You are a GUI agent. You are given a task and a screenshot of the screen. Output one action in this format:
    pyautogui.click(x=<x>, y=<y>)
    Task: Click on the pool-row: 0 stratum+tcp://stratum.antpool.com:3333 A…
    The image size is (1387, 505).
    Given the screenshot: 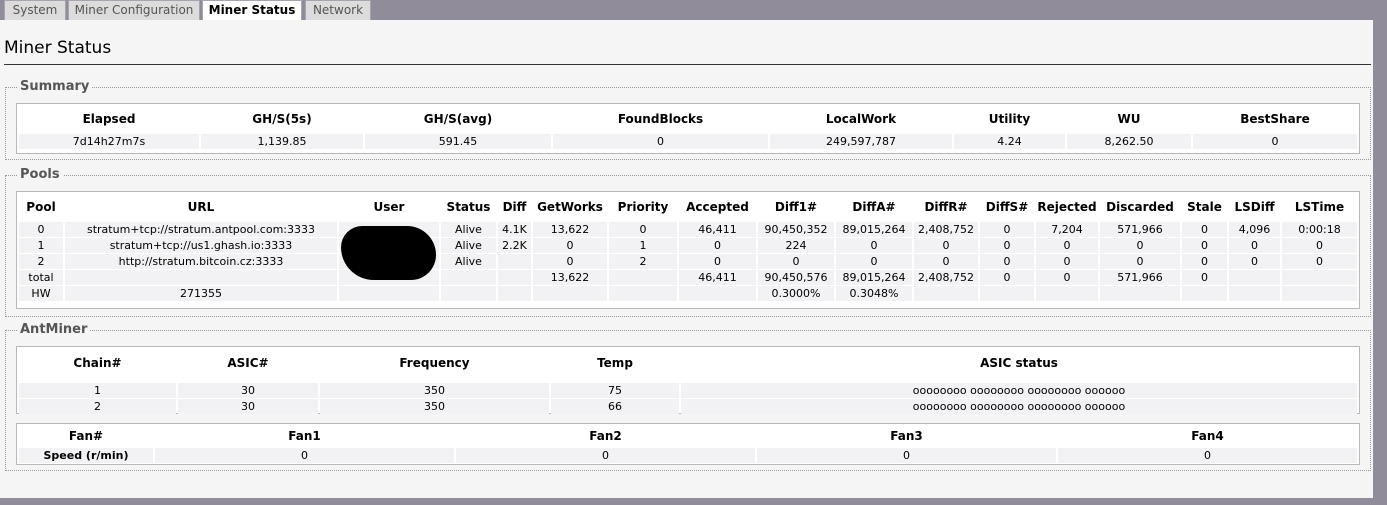 What is the action you would take?
    pyautogui.click(x=688, y=229)
    